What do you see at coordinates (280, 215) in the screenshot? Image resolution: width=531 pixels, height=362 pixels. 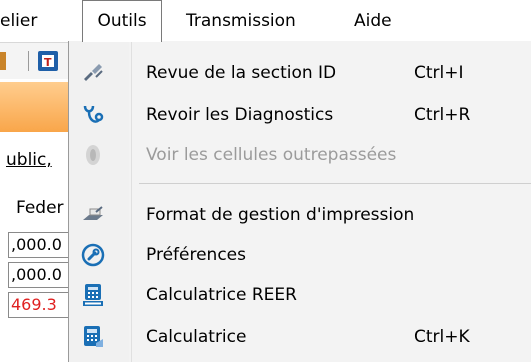 I see `menu-item-label: Format de gestion d'impression` at bounding box center [280, 215].